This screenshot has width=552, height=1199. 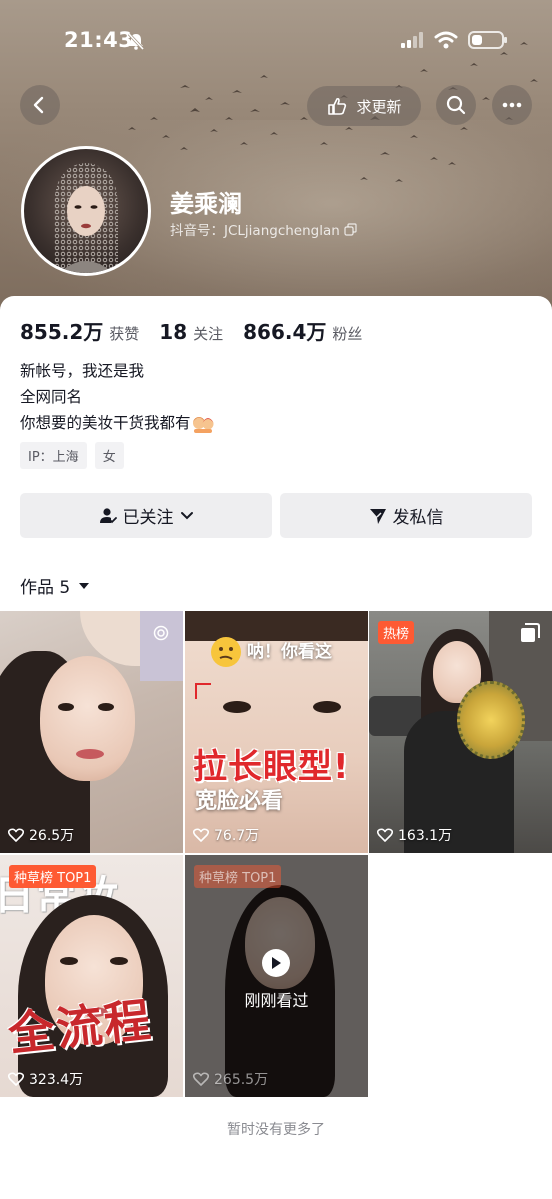 I want to click on caret-down-icon, so click(x=84, y=585).